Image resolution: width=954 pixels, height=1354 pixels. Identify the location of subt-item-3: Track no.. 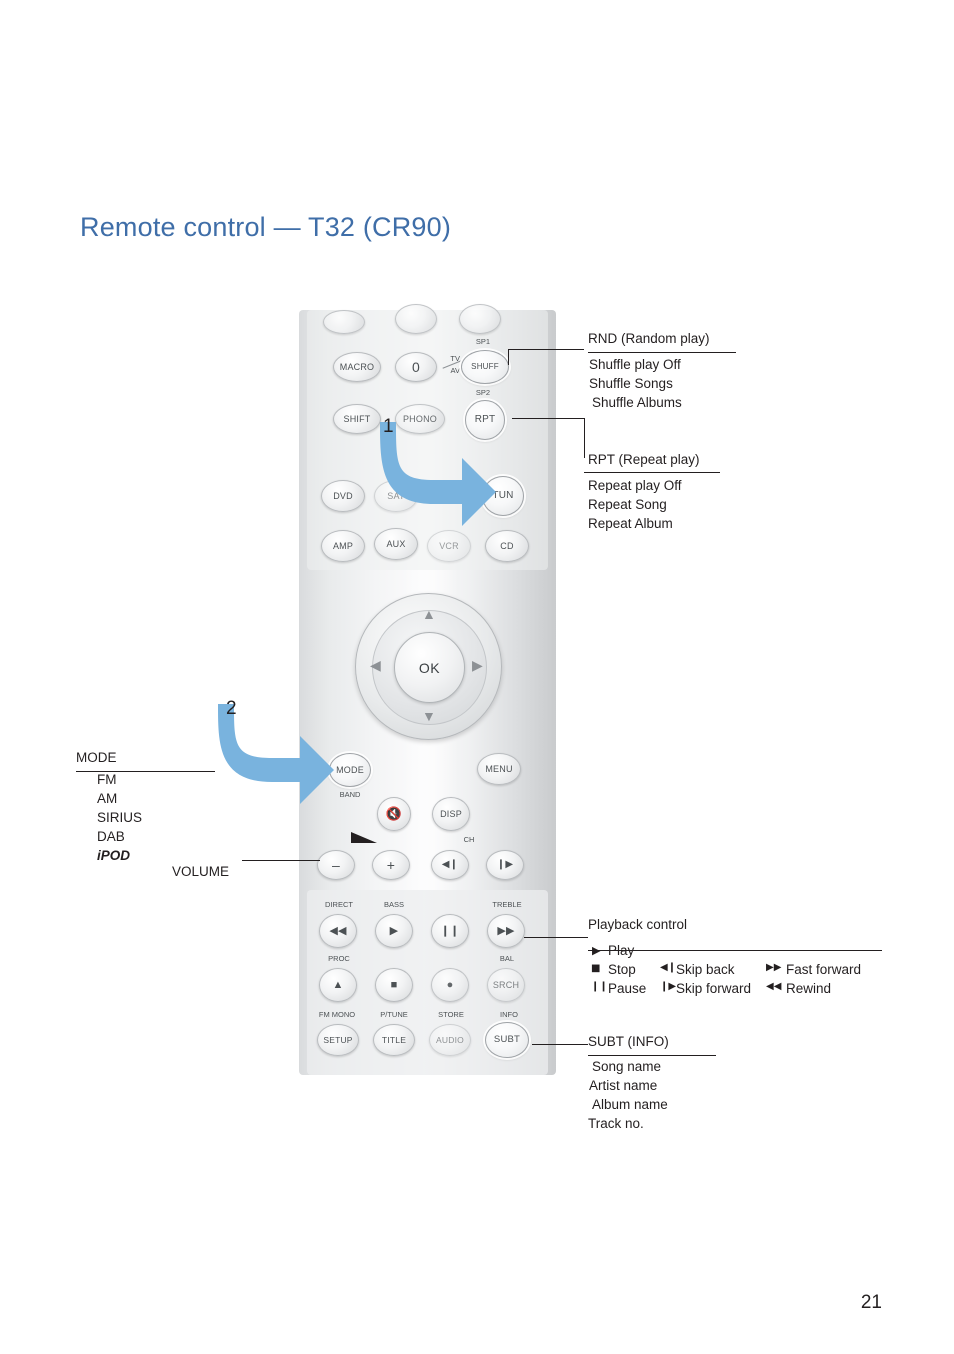
(616, 1123).